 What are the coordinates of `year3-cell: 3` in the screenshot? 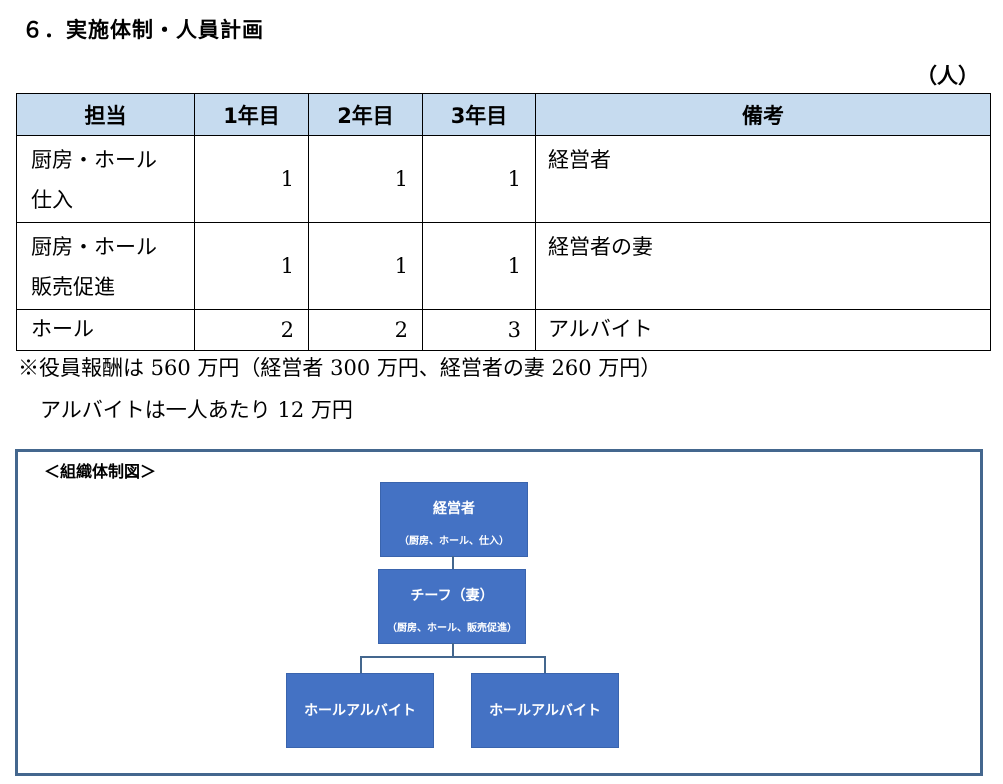 It's located at (479, 330).